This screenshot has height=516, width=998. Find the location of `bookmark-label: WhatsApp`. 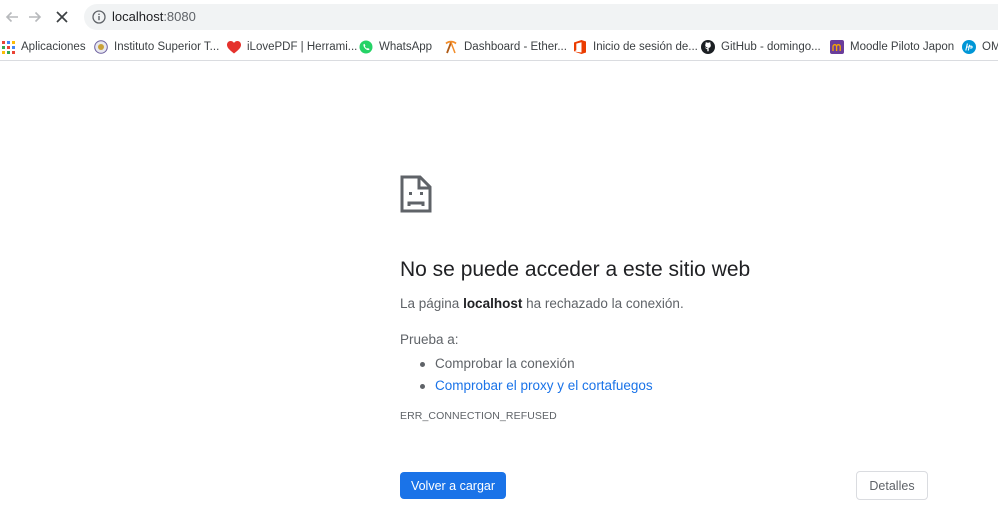

bookmark-label: WhatsApp is located at coordinates (406, 47).